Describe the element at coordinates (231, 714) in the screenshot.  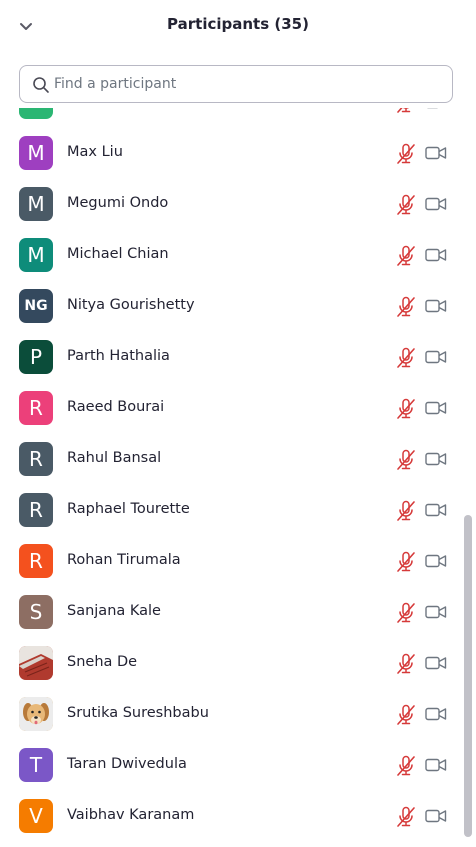
I see `participant-row: Srutika Sureshbabu` at that location.